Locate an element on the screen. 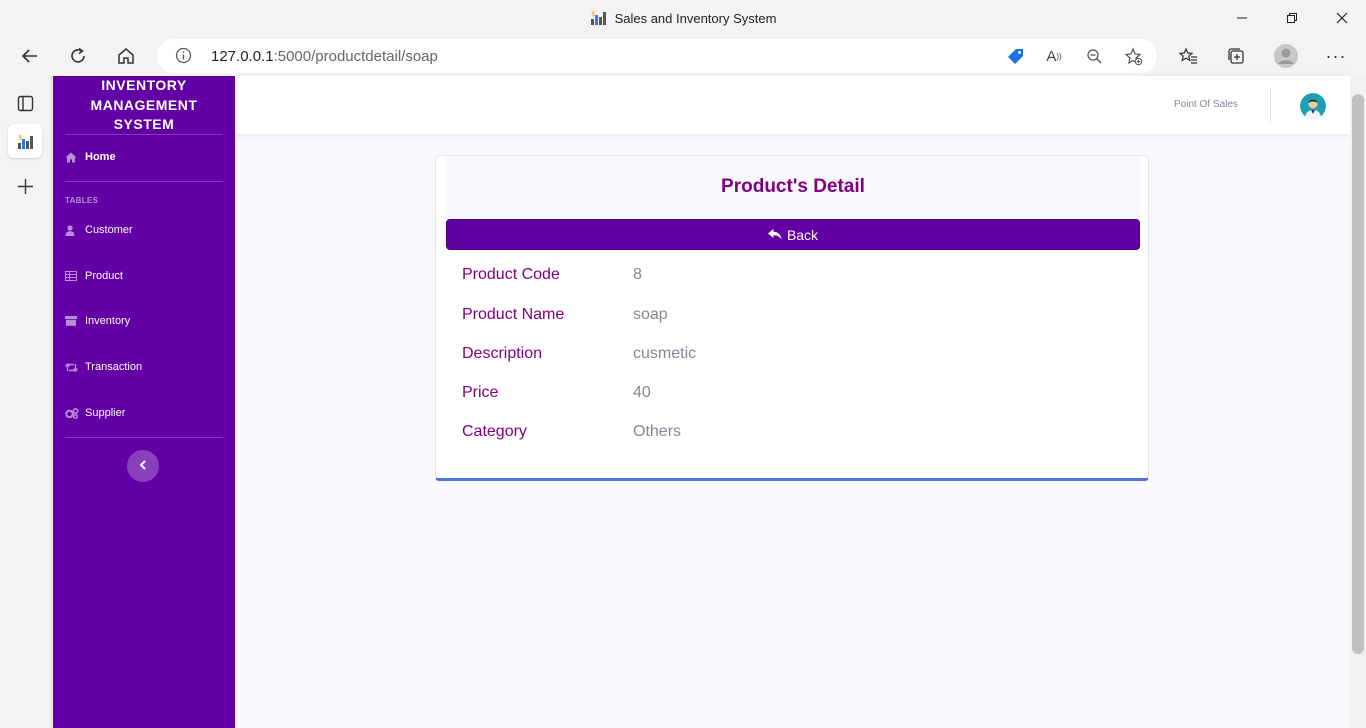 The image size is (1366, 728). sidebar-item-inventory: Inventory is located at coordinates (145, 321).